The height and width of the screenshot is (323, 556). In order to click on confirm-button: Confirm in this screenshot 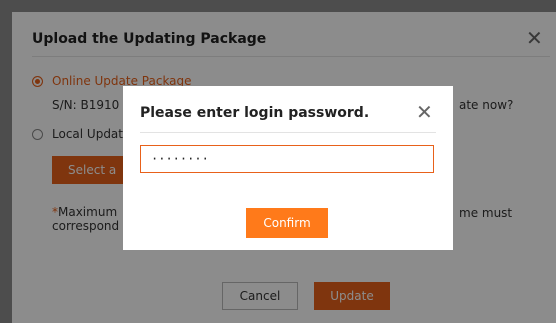, I will do `click(287, 223)`.